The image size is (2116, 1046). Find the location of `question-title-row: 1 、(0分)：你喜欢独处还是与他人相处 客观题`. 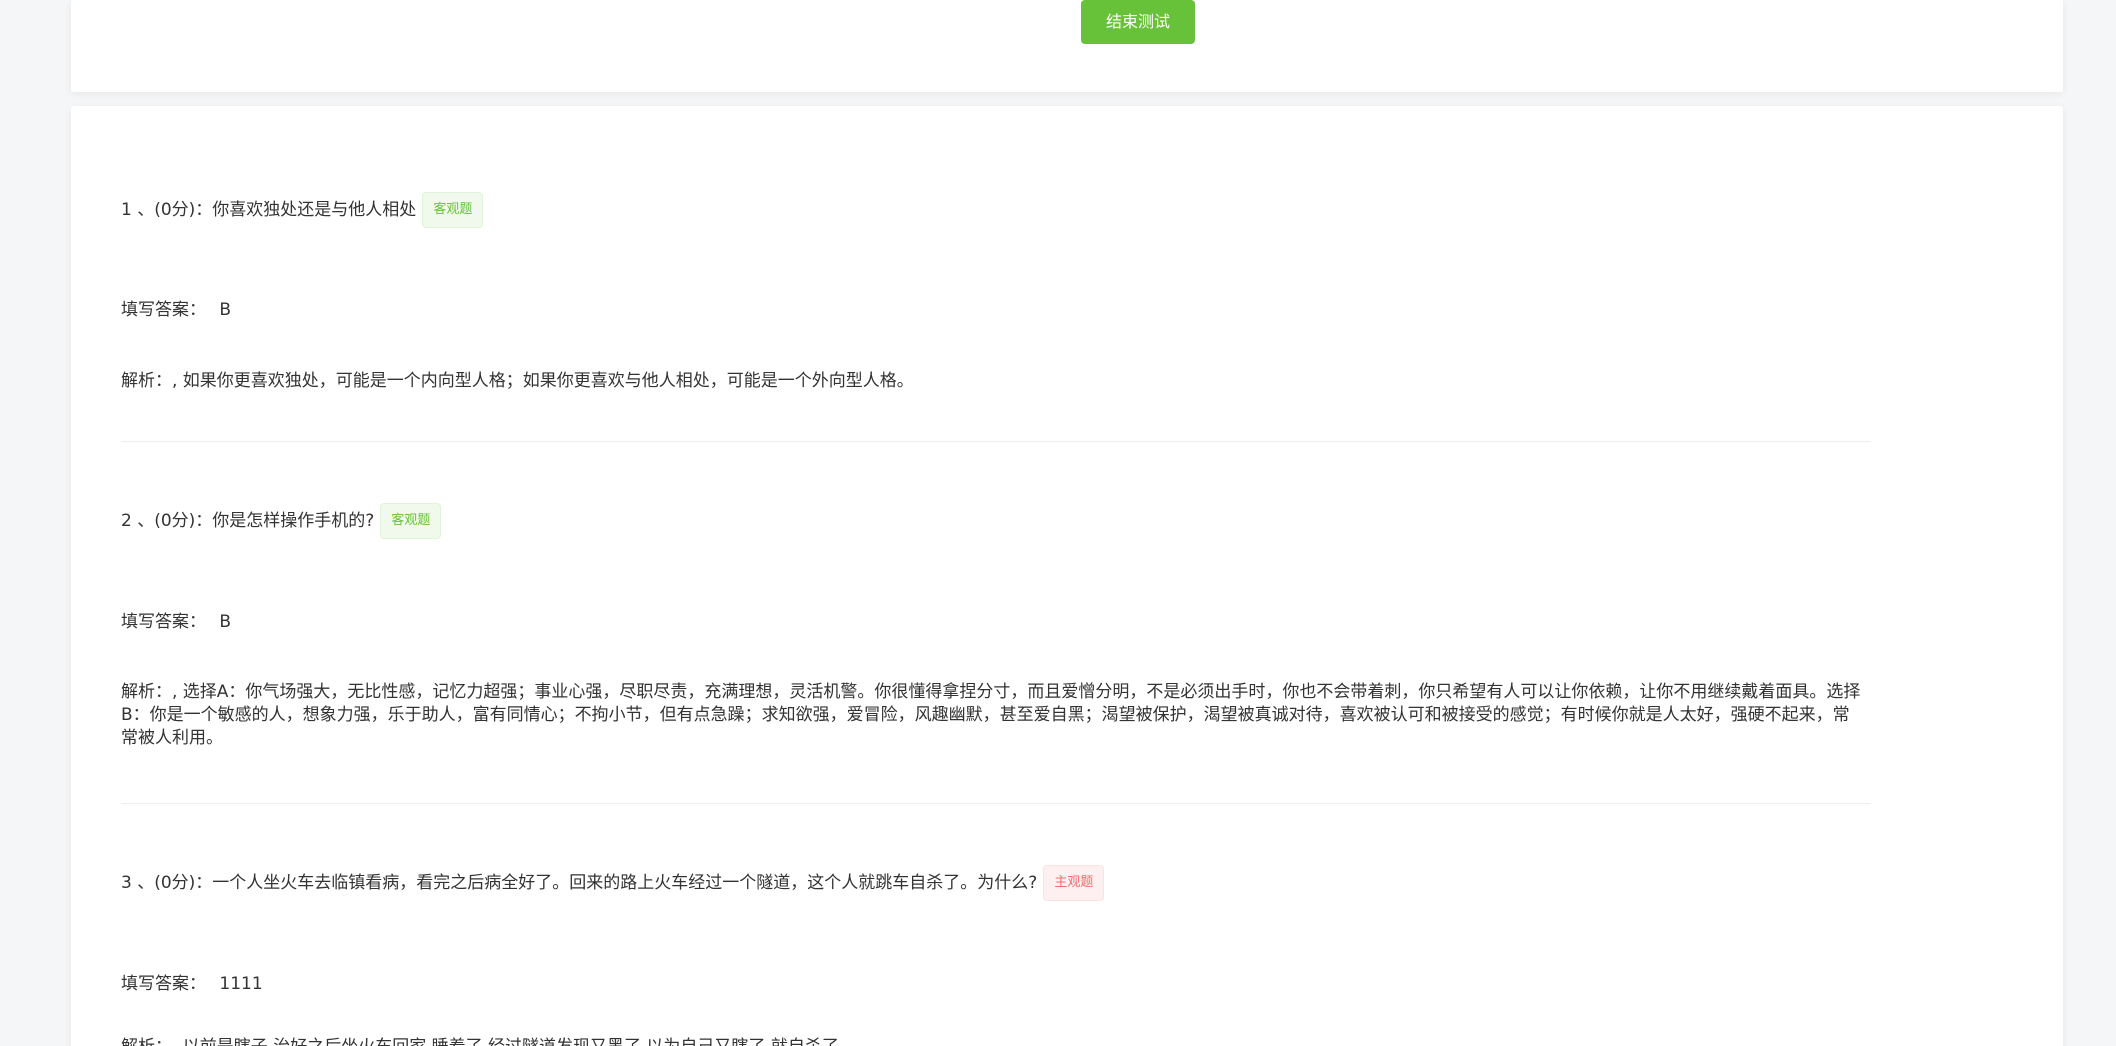

question-title-row: 1 、(0分)：你喜欢独处还是与他人相处 客观题 is located at coordinates (996, 210).